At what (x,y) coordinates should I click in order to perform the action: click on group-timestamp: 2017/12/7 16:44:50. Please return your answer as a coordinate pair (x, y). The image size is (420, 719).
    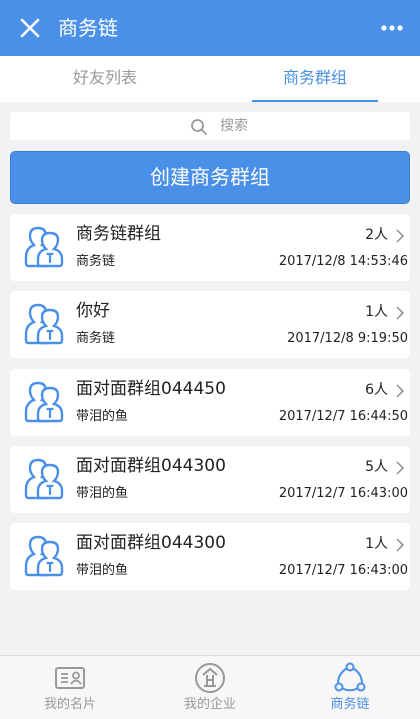
    Looking at the image, I should click on (343, 416).